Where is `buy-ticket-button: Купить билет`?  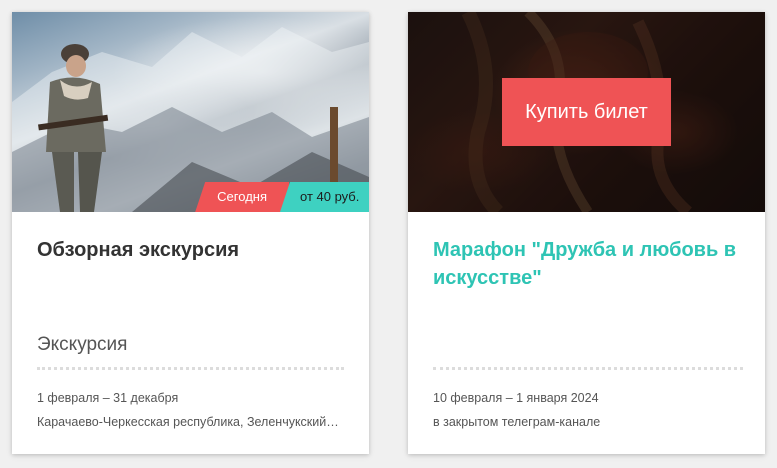 buy-ticket-button: Купить билет is located at coordinates (586, 112).